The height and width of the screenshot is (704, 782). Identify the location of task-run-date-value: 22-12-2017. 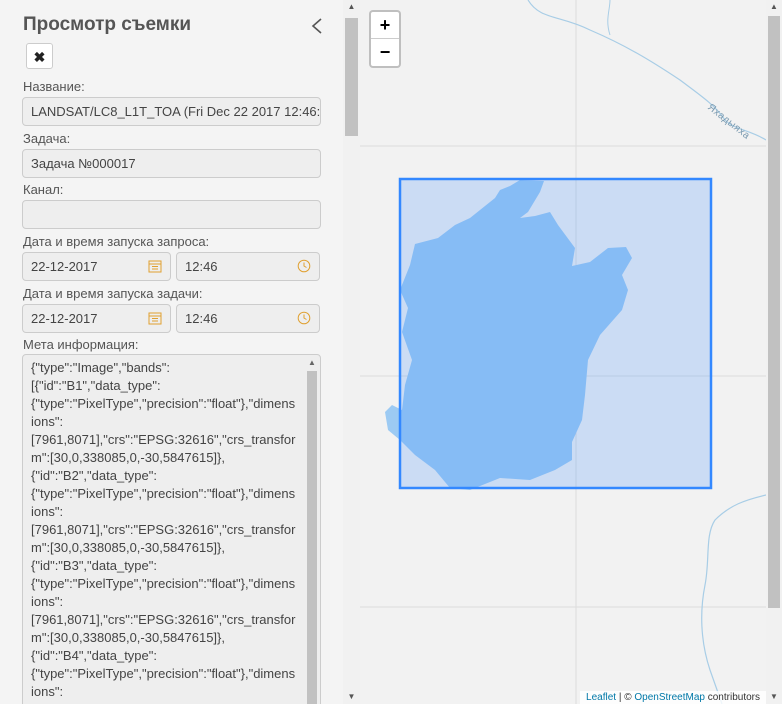
(64, 318).